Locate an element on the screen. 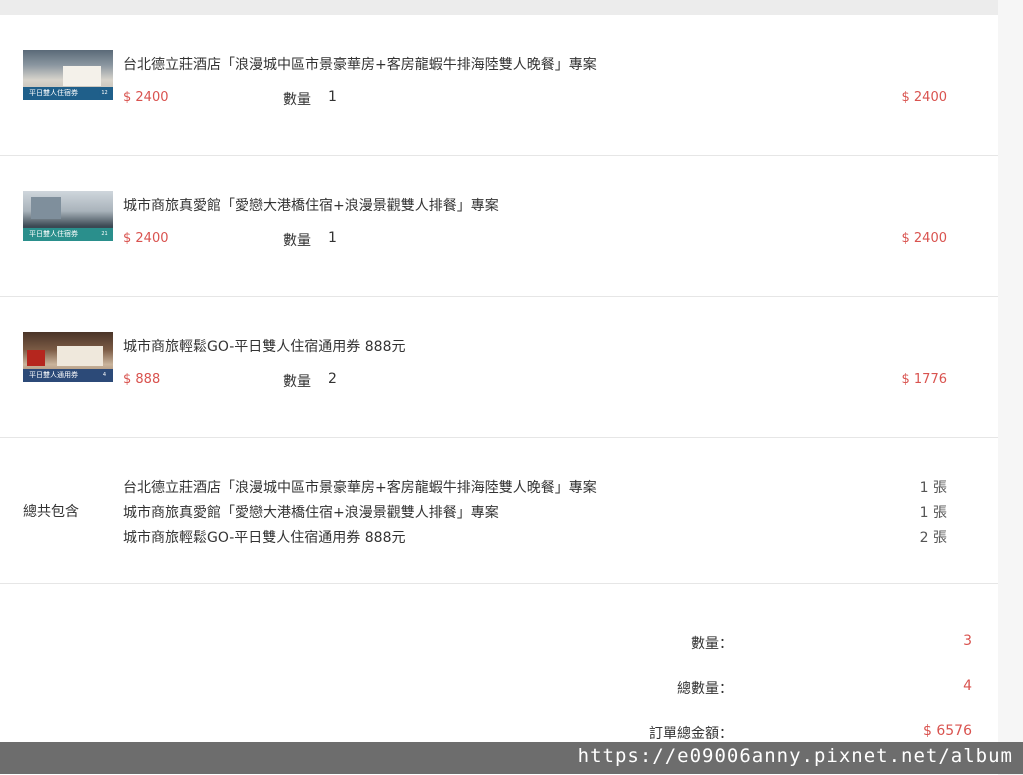 Image resolution: width=1023 pixels, height=775 pixels. product-title: 城市商旅輕鬆GO-平日雙人住宿通用券 888元 is located at coordinates (264, 346).